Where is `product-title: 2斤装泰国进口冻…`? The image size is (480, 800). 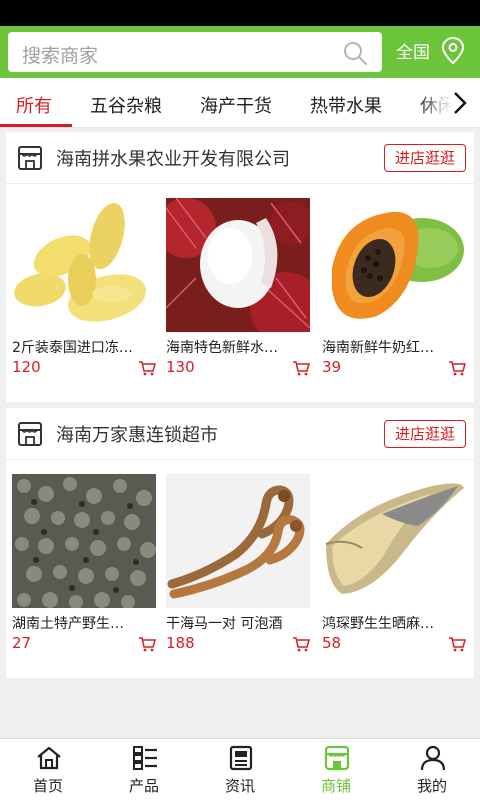
product-title: 2斤装泰国进口冻… is located at coordinates (84, 347).